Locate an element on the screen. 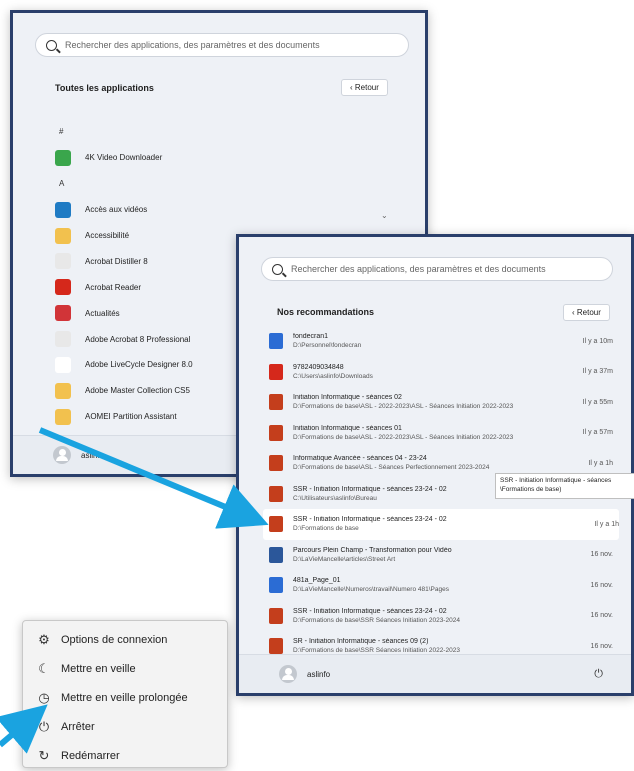 This screenshot has height=771, width=634. pdf-file-icon is located at coordinates (276, 371).